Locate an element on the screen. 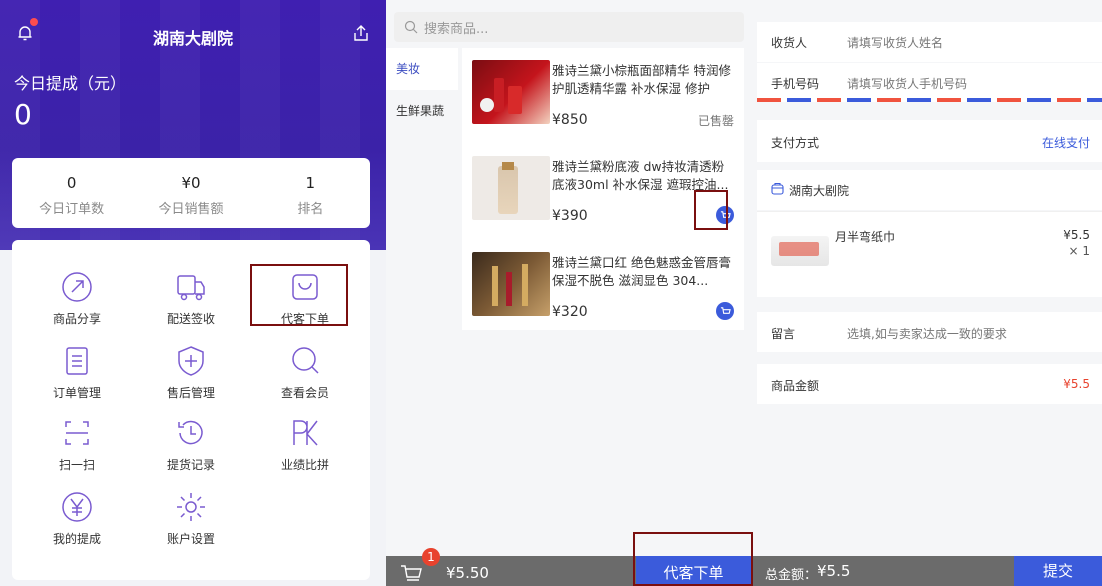 This screenshot has width=1102, height=586. settings-gear-icon is located at coordinates (191, 507).